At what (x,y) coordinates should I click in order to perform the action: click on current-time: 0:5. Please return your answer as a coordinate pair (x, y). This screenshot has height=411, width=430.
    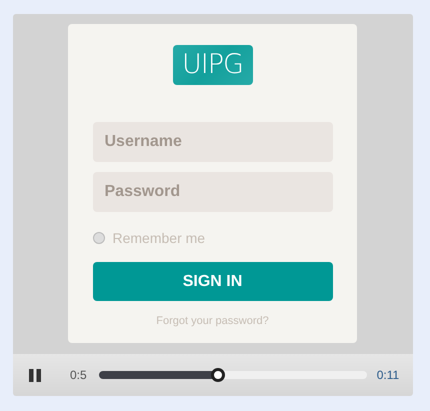
    Looking at the image, I should click on (78, 375).